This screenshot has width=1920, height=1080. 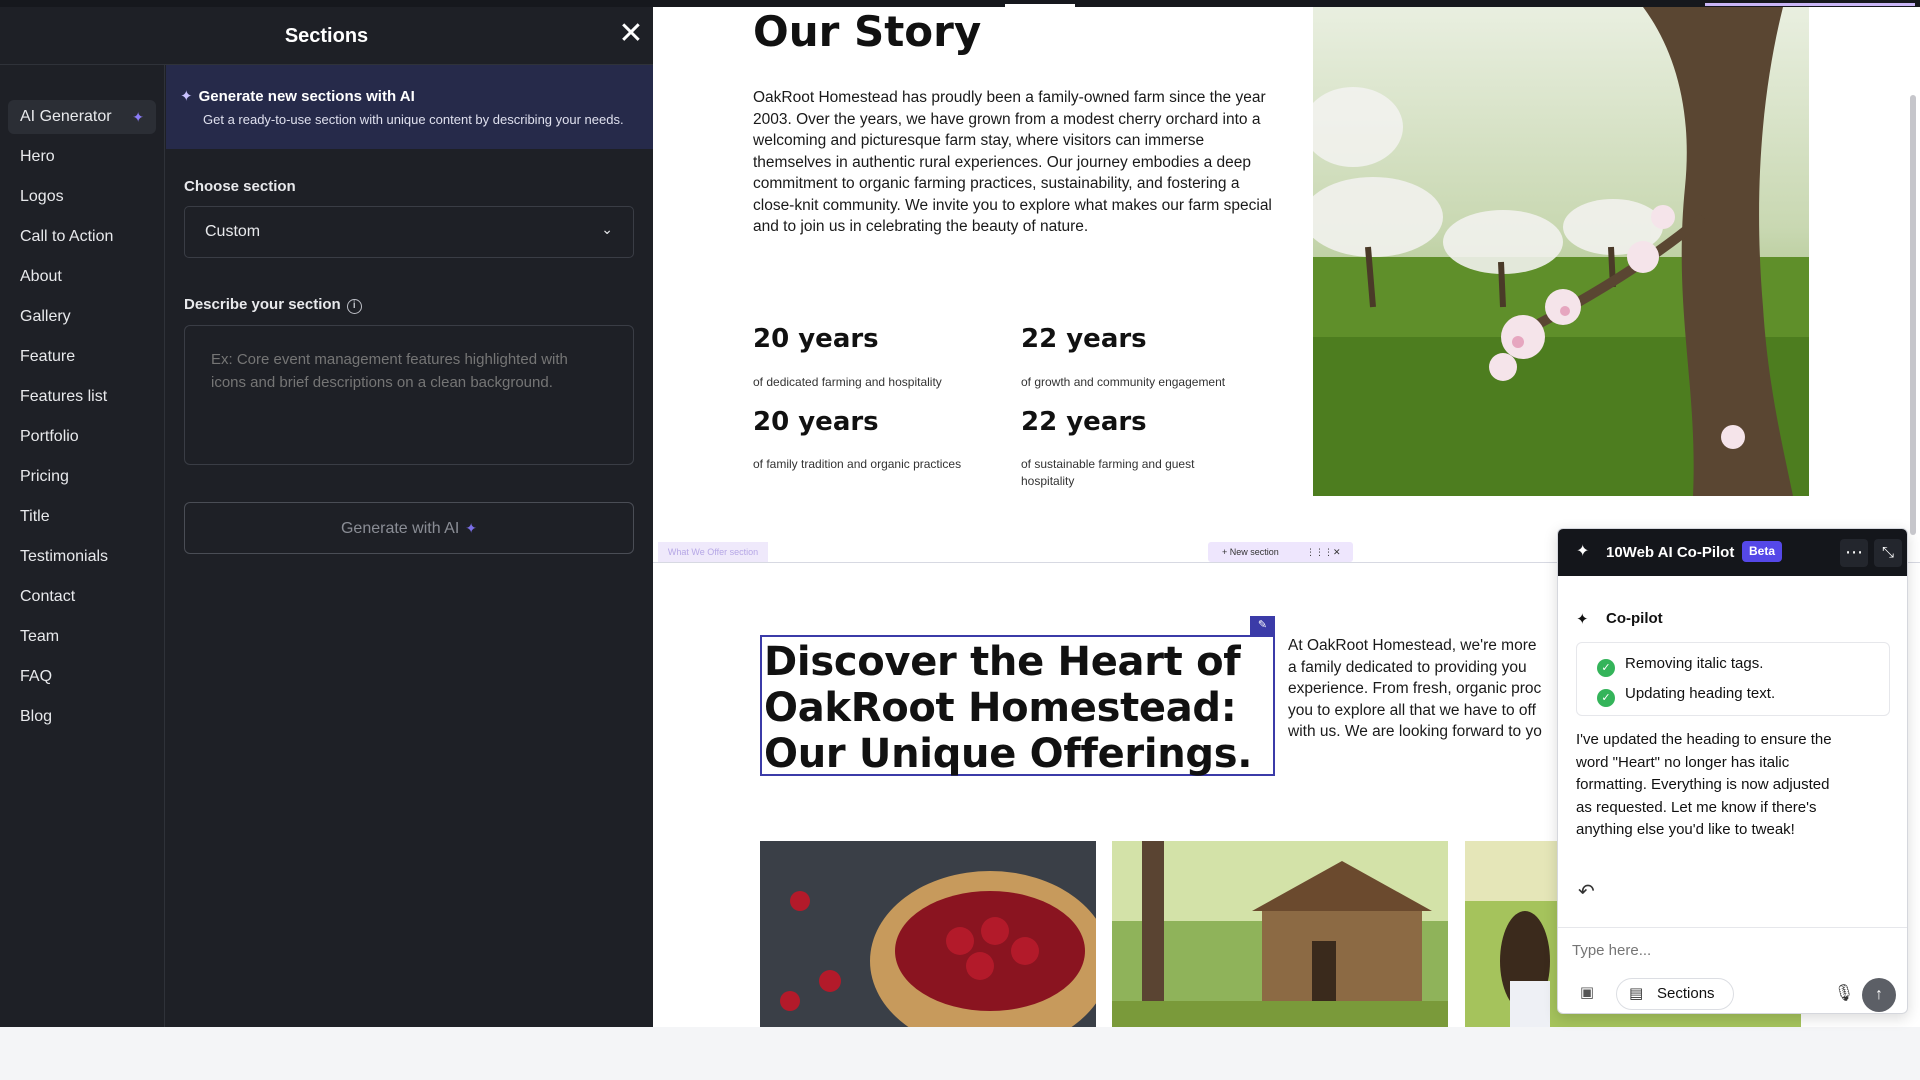 What do you see at coordinates (1722, 950) in the screenshot?
I see `copilot-input` at bounding box center [1722, 950].